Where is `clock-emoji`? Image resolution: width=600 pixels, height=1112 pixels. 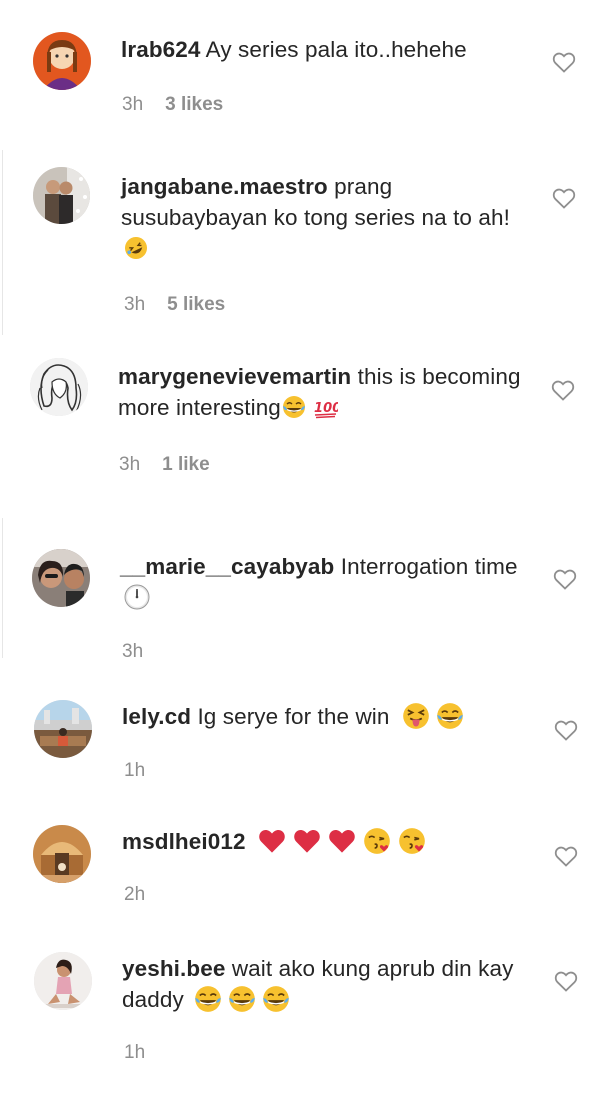 clock-emoji is located at coordinates (137, 597).